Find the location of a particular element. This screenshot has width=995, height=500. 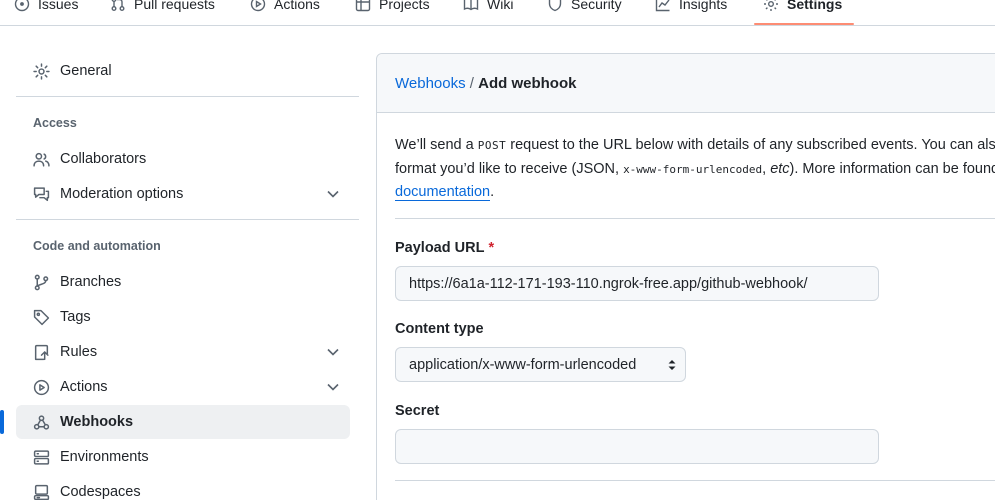

sidebar-item-label: General is located at coordinates (86, 71).